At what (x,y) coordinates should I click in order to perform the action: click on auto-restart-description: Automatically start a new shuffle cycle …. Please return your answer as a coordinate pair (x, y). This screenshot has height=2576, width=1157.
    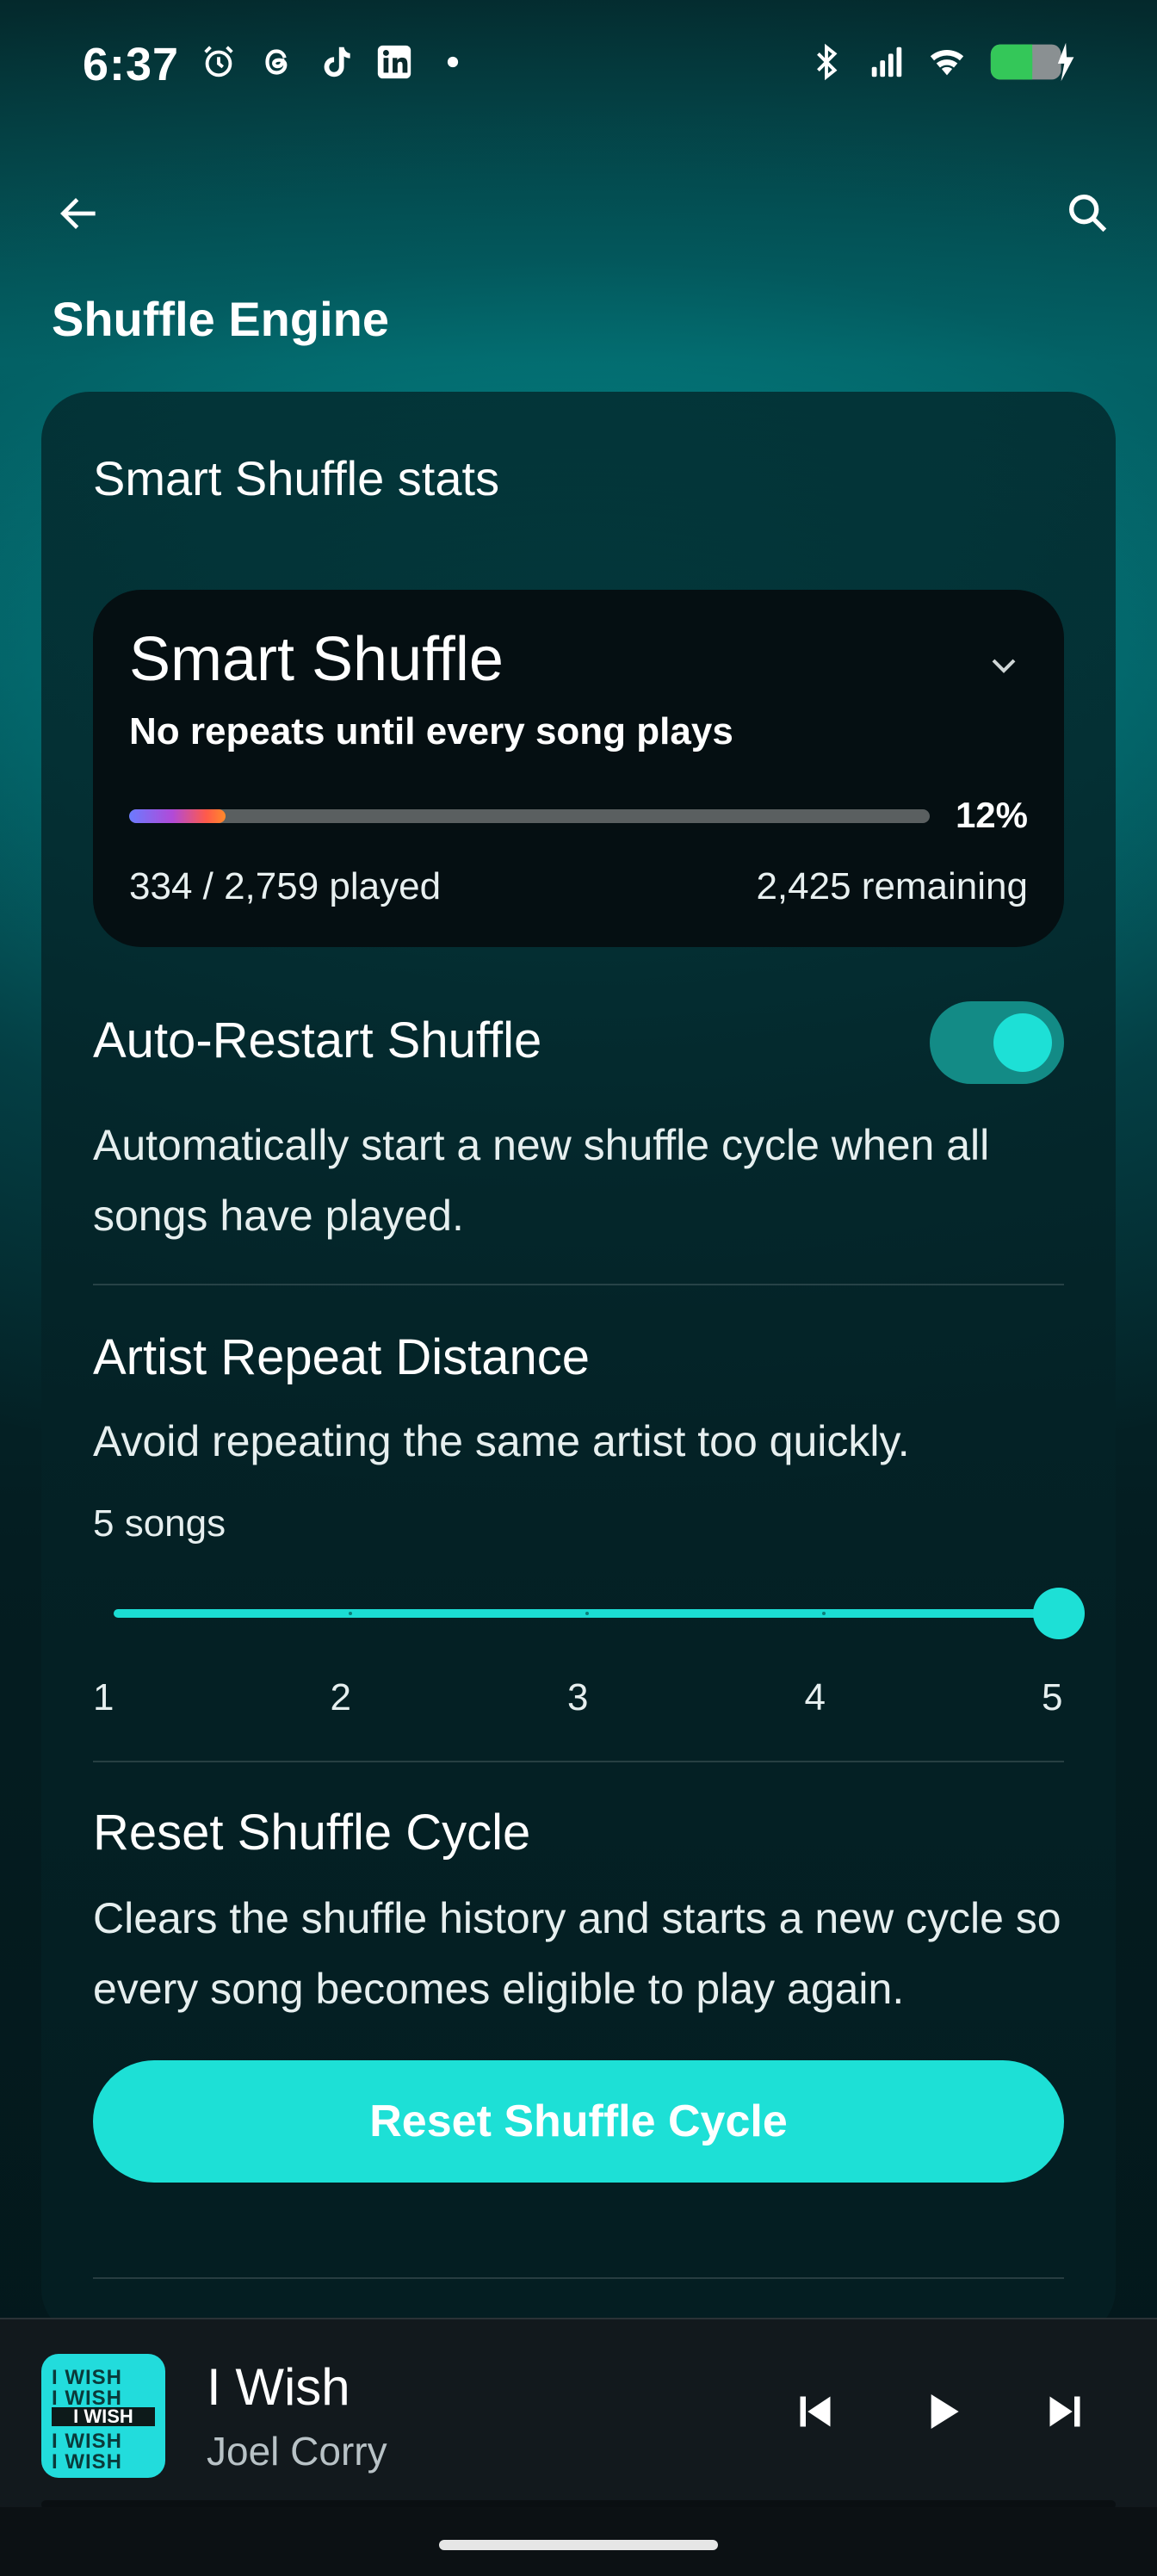
    Looking at the image, I should click on (541, 1180).